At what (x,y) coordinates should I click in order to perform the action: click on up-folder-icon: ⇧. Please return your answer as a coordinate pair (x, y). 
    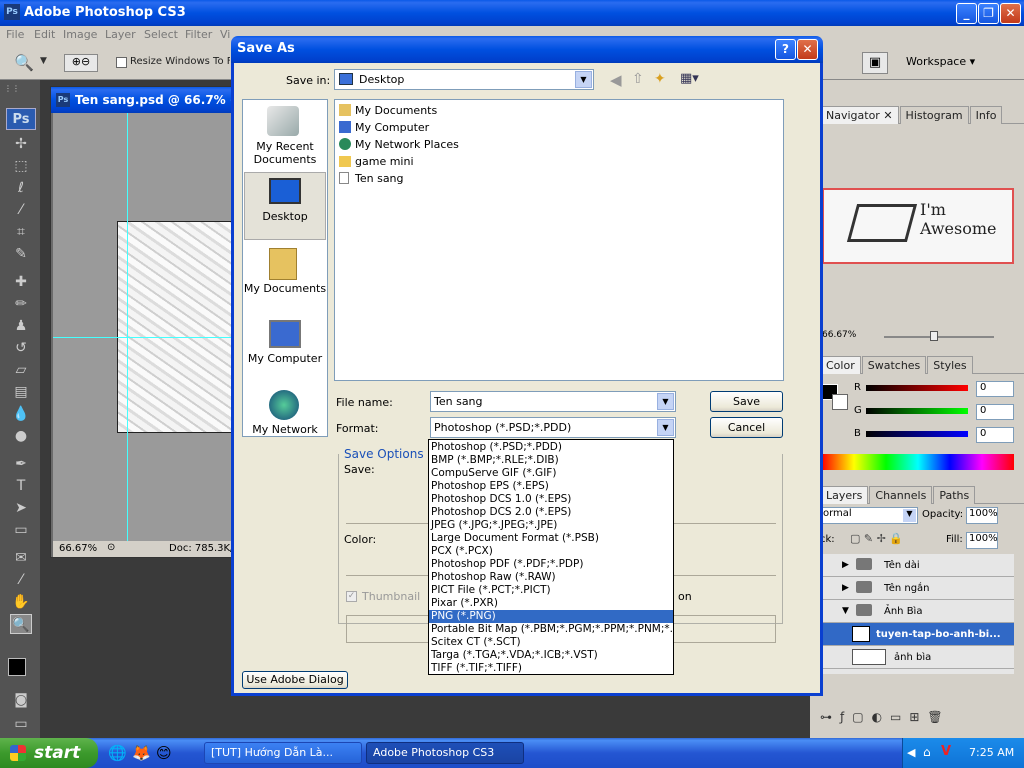
    Looking at the image, I should click on (638, 79).